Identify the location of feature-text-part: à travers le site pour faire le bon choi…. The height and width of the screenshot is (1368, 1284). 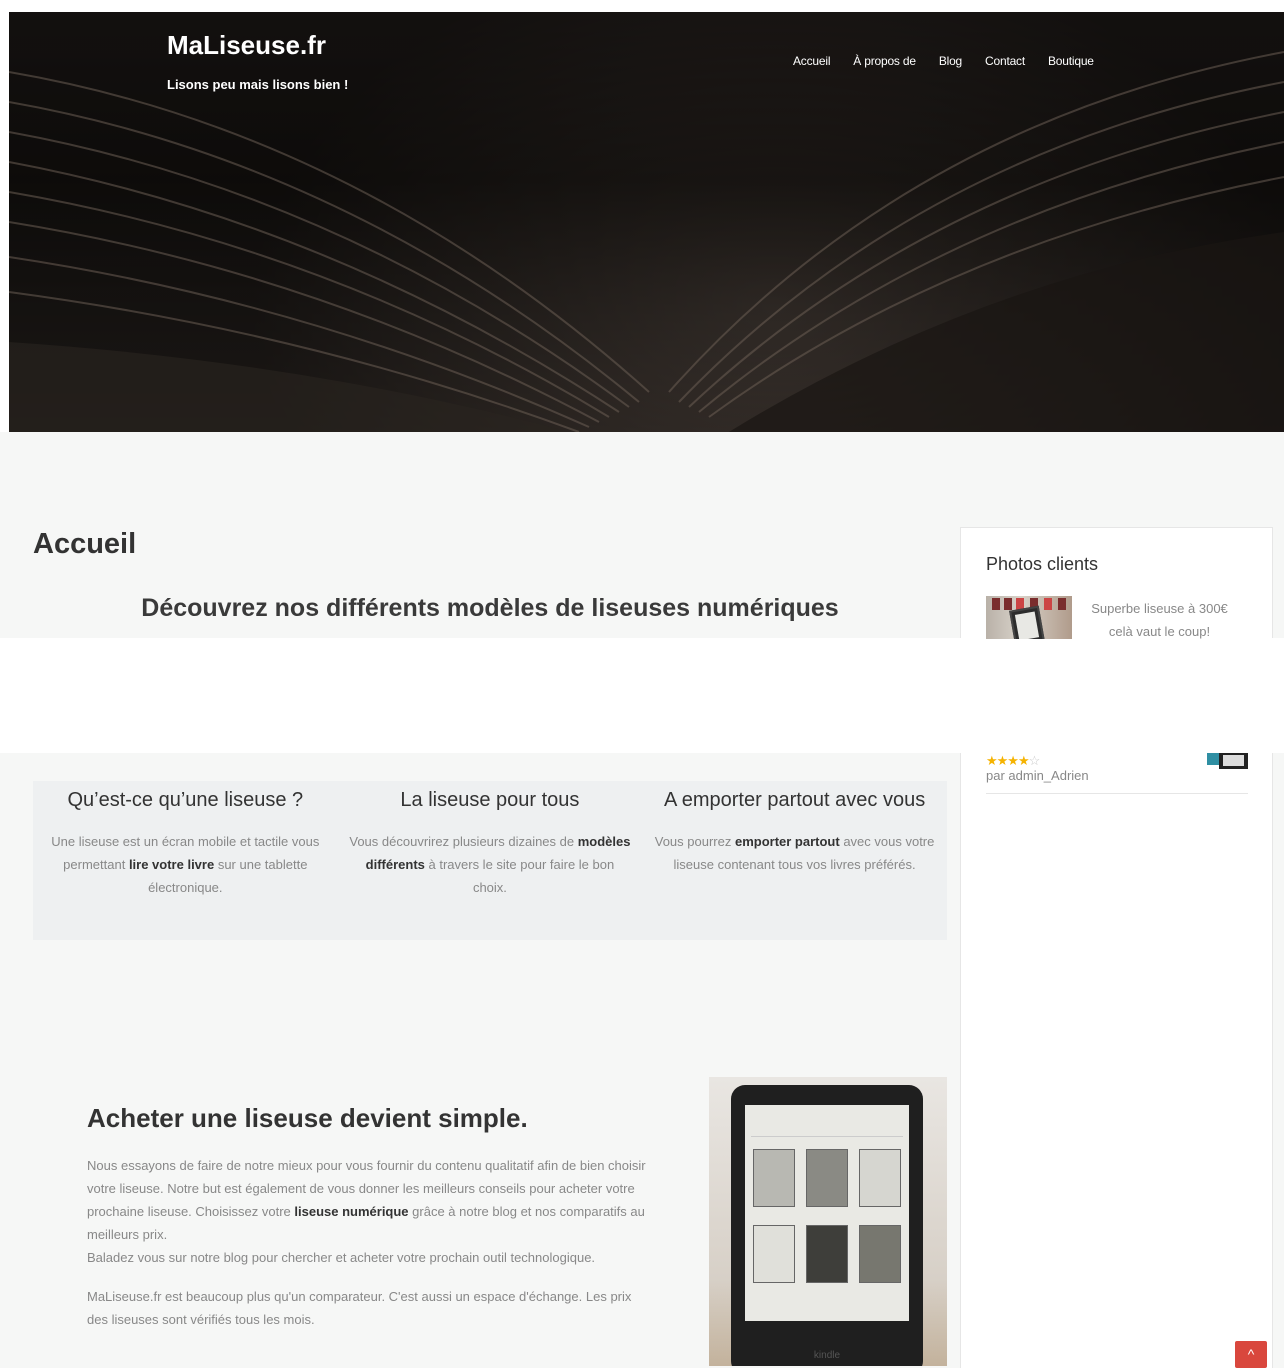
(519, 876).